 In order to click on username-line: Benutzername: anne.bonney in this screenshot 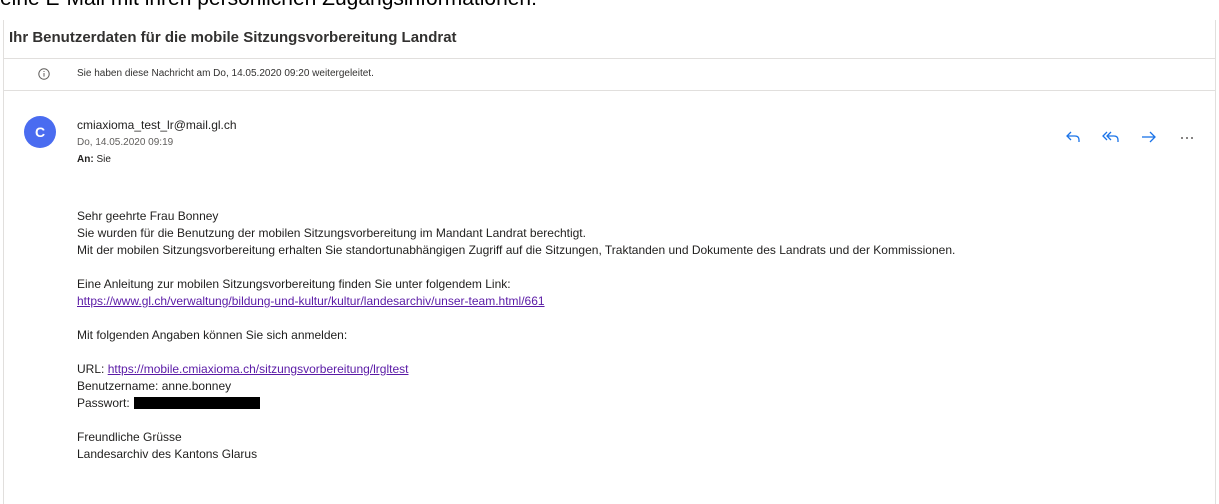, I will do `click(154, 386)`.